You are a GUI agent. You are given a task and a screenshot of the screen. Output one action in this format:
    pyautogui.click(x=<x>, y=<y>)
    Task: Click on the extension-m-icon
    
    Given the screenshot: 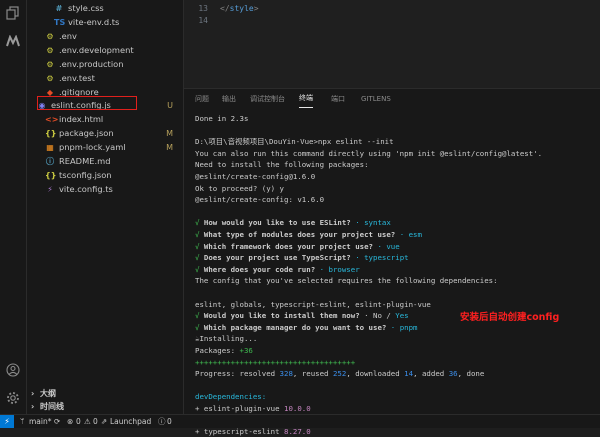 What is the action you would take?
    pyautogui.click(x=13, y=41)
    